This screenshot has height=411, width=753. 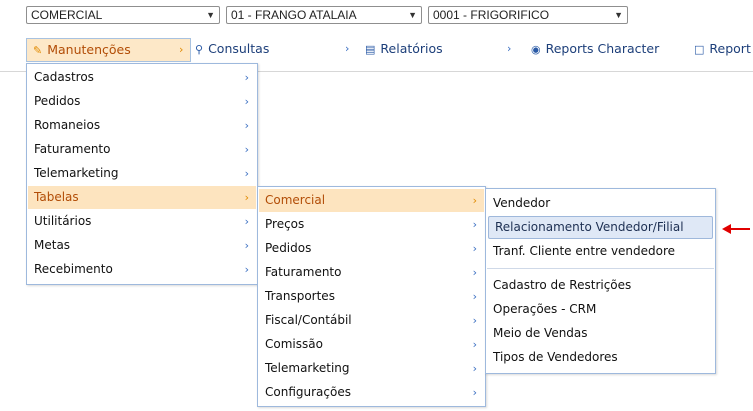 What do you see at coordinates (123, 15) in the screenshot?
I see `company-select: COMERCIAL ▼` at bounding box center [123, 15].